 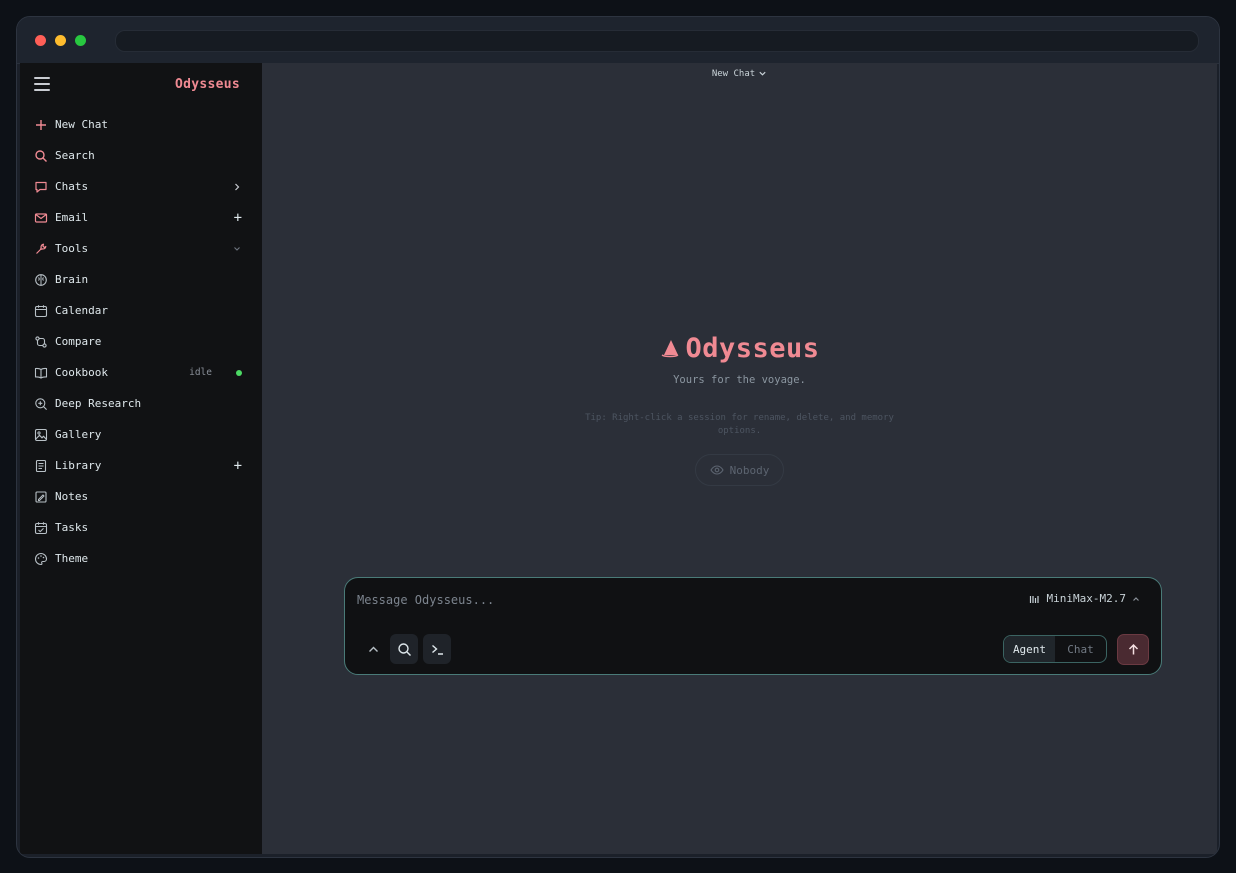 What do you see at coordinates (141, 186) in the screenshot?
I see `sidebar-item-chats: Chats` at bounding box center [141, 186].